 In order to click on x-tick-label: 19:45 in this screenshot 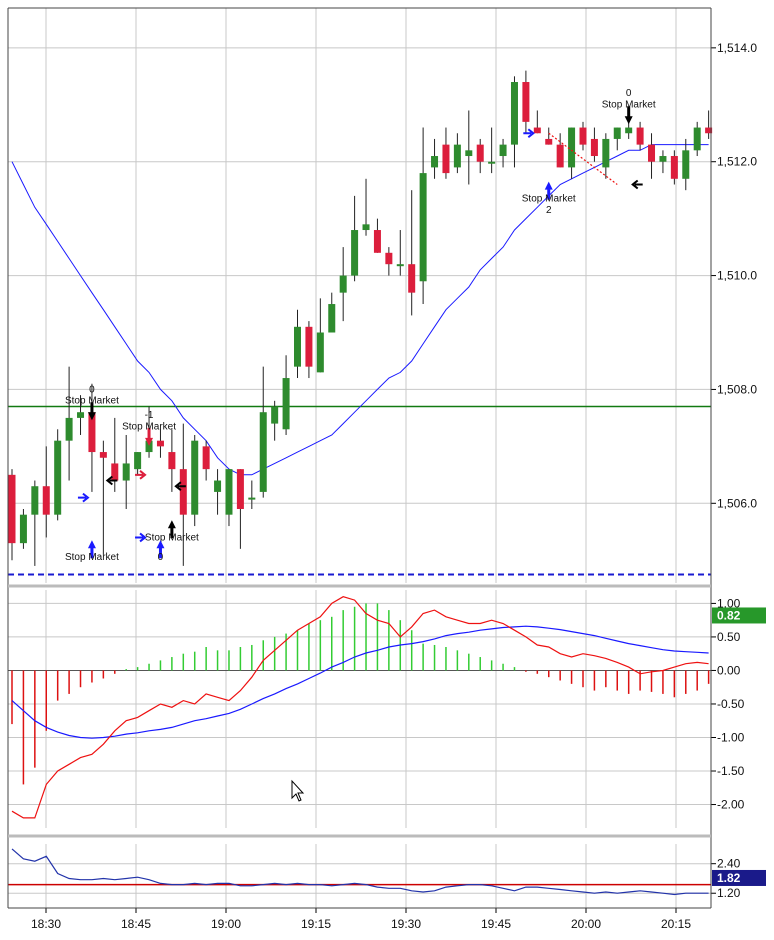, I will do `click(496, 924)`.